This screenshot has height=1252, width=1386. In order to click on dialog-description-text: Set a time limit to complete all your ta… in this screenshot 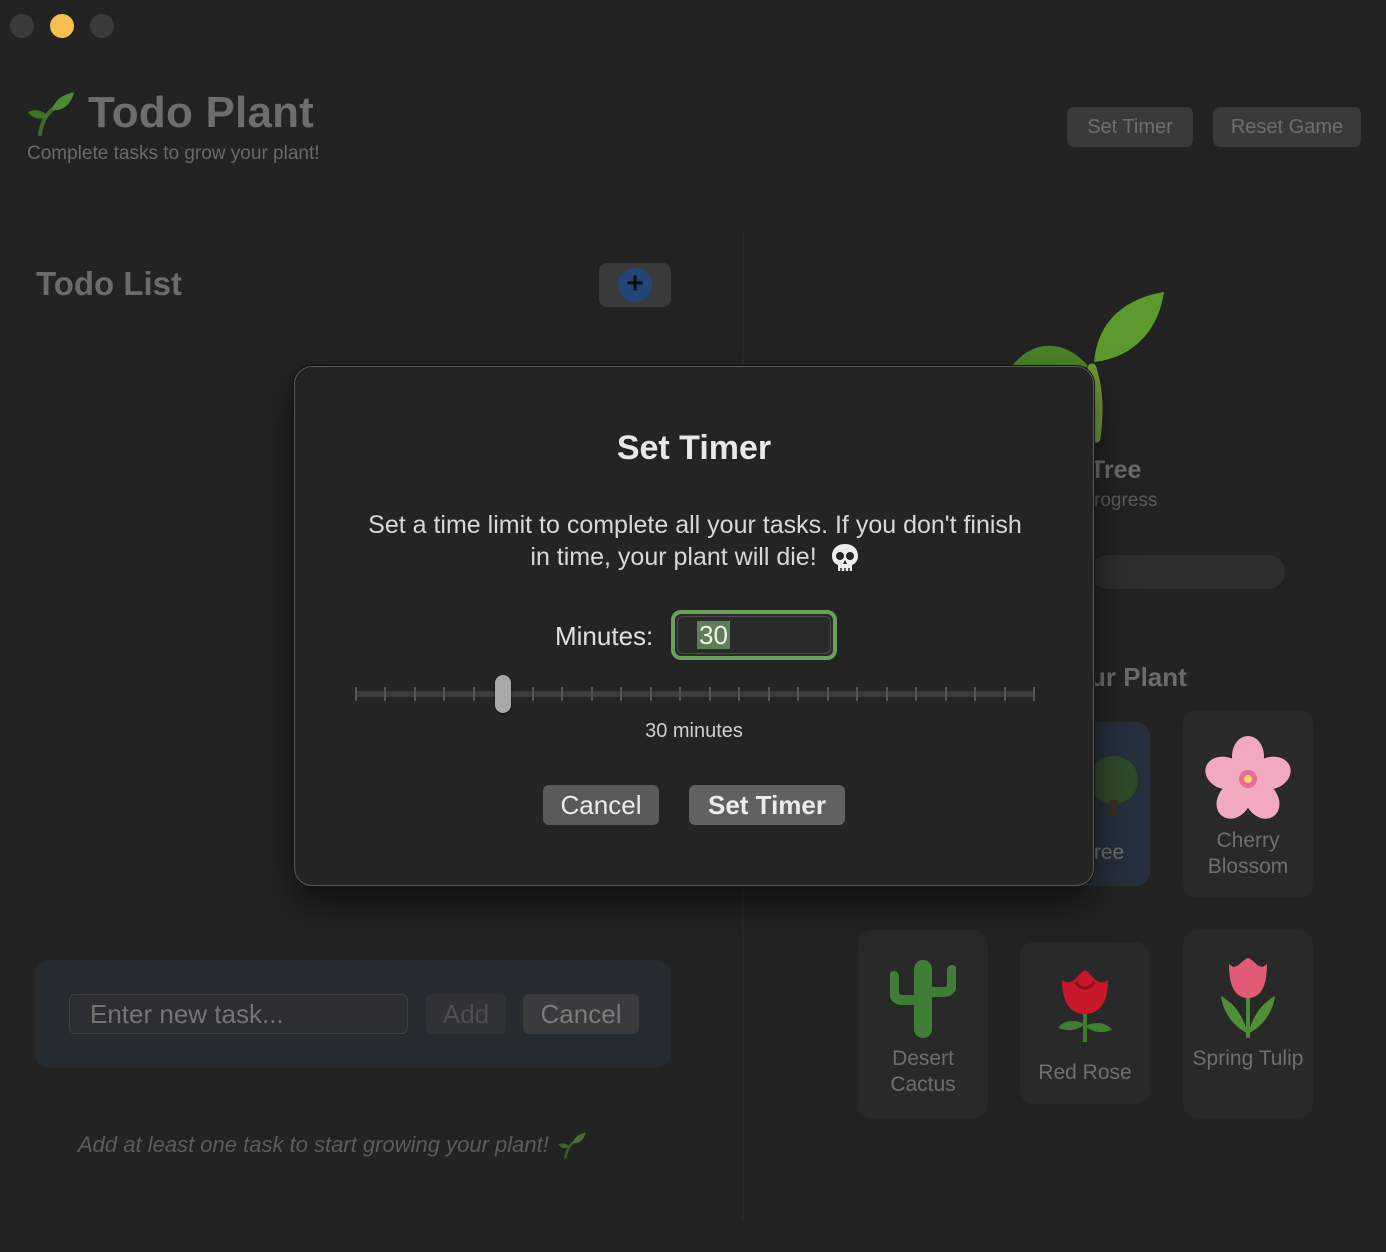, I will do `click(695, 541)`.